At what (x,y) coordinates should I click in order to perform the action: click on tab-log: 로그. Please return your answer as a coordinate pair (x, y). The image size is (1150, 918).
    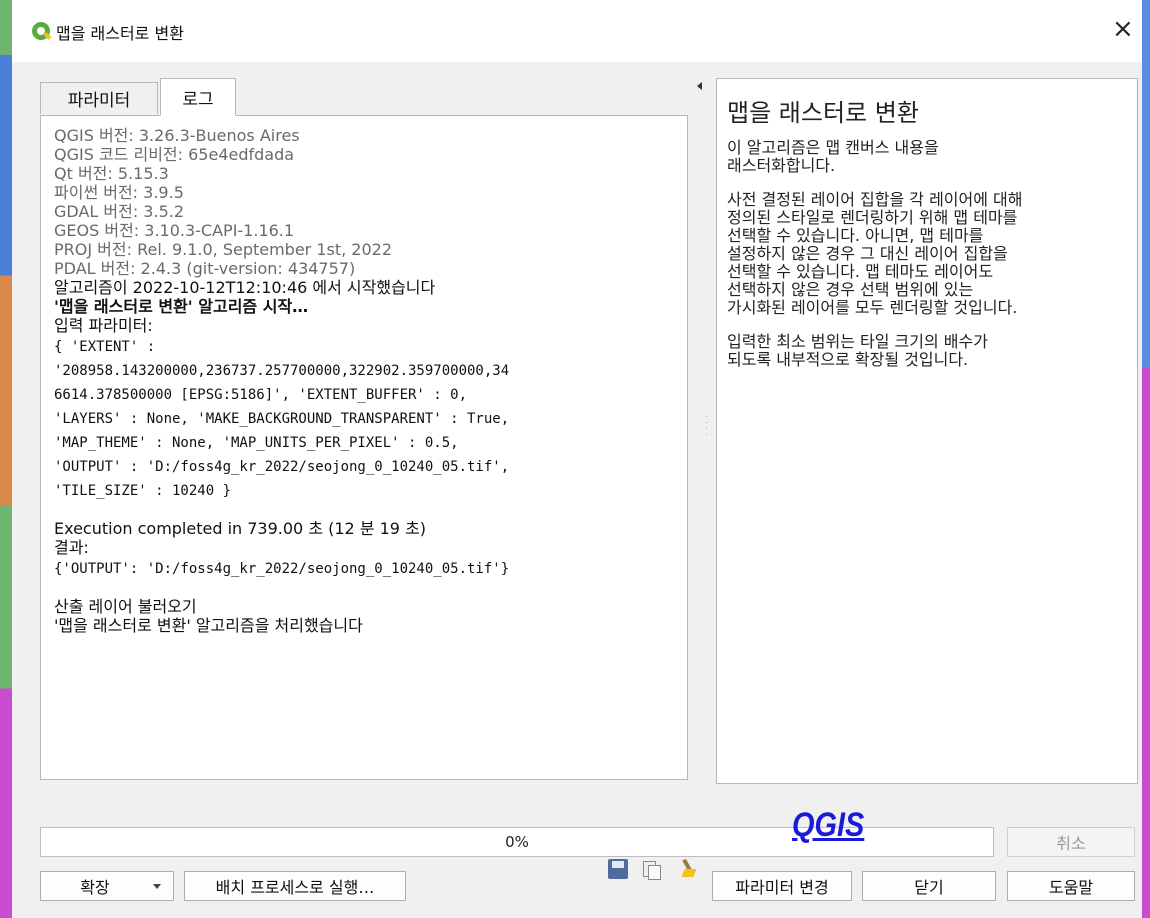
    Looking at the image, I should click on (198, 97).